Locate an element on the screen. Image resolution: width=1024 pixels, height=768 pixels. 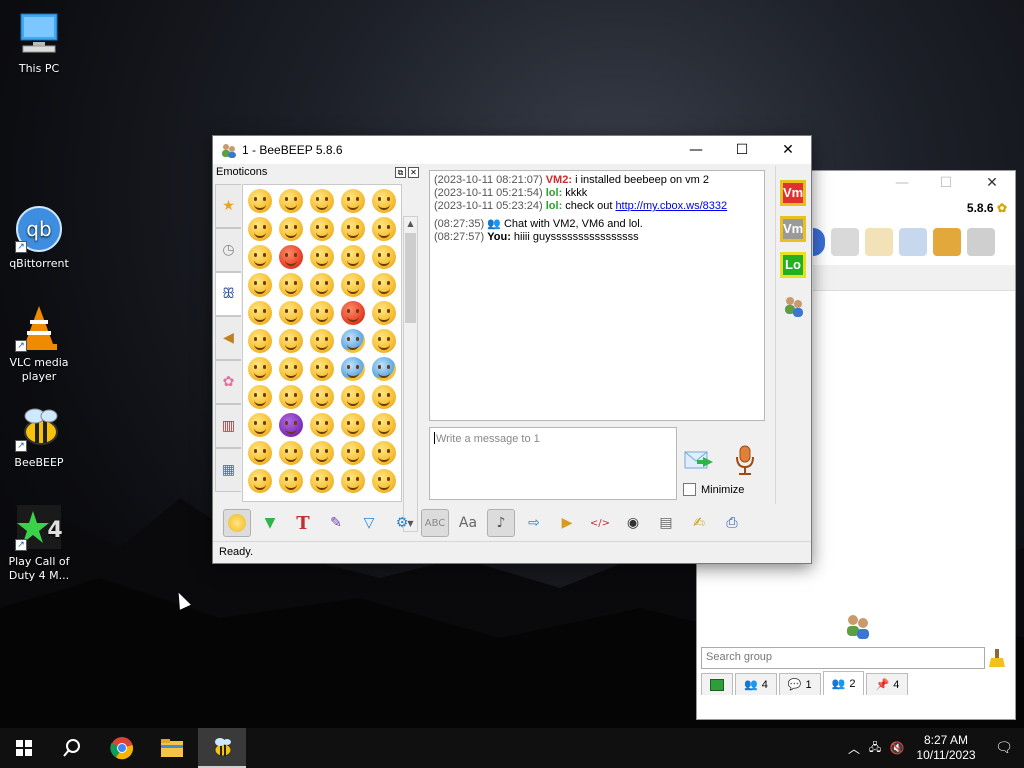
bell-icon: ◀ is located at coordinates (228, 338).